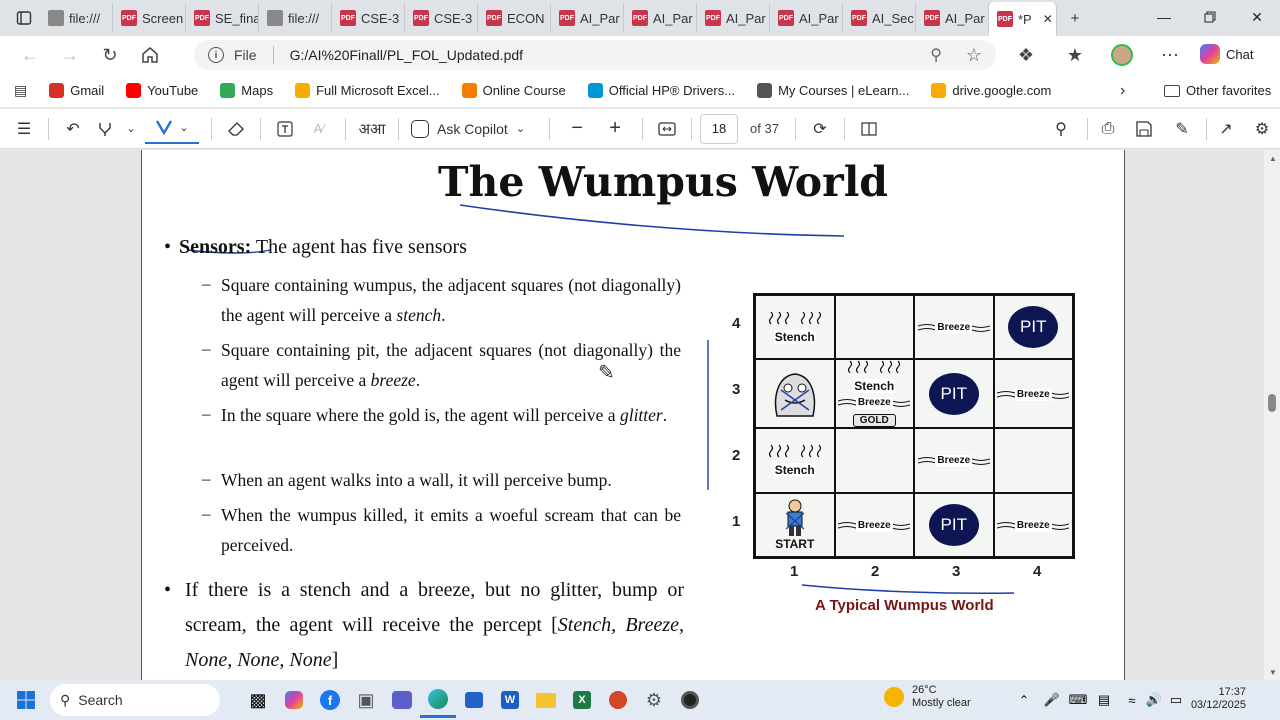 Image resolution: width=1280 pixels, height=720 pixels. I want to click on tab-6: PDF CSE-3, so click(441, 18).